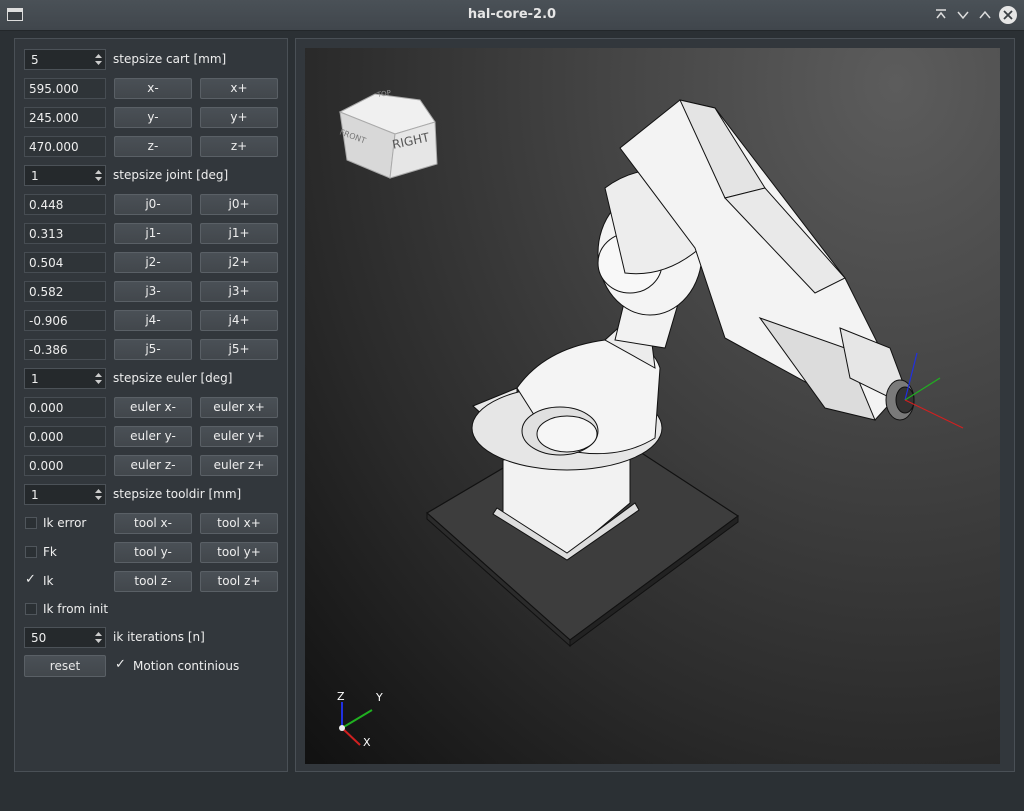 Image resolution: width=1024 pixels, height=811 pixels. What do you see at coordinates (65, 117) in the screenshot?
I see `cart-y-field: 245.000` at bounding box center [65, 117].